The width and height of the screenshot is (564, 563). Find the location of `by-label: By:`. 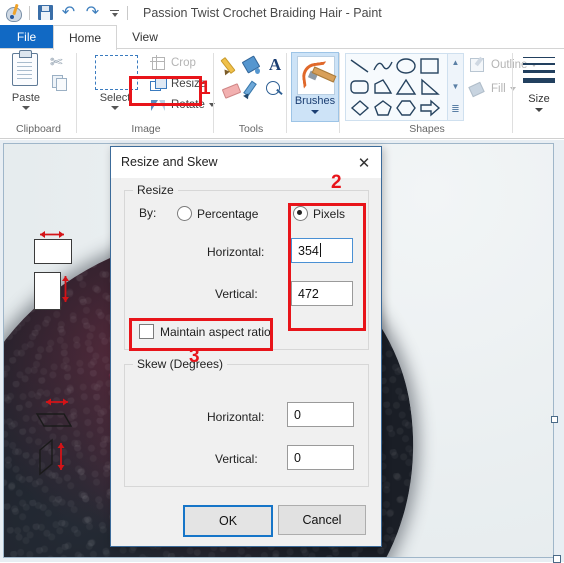

by-label: By: is located at coordinates (148, 213).